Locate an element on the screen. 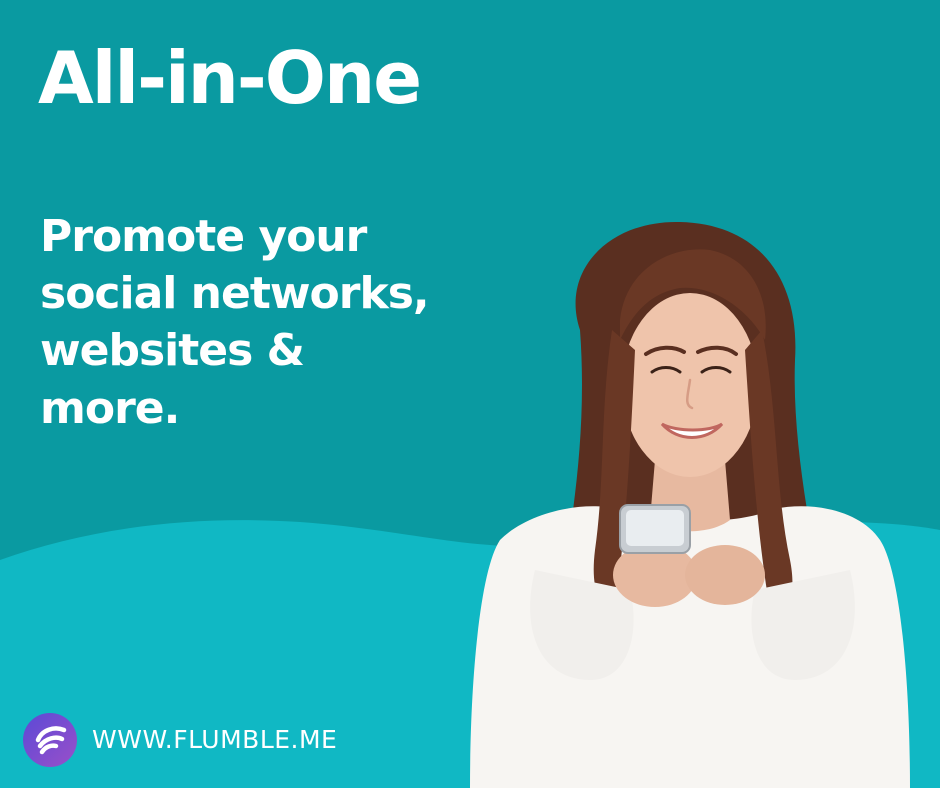  subheadline-line-1: Promote your is located at coordinates (203, 236).